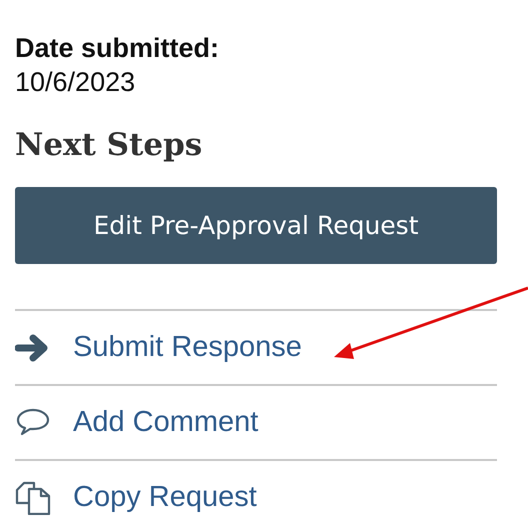 Image resolution: width=528 pixels, height=529 pixels. Describe the element at coordinates (165, 497) in the screenshot. I see `action-link: Copy Request` at that location.